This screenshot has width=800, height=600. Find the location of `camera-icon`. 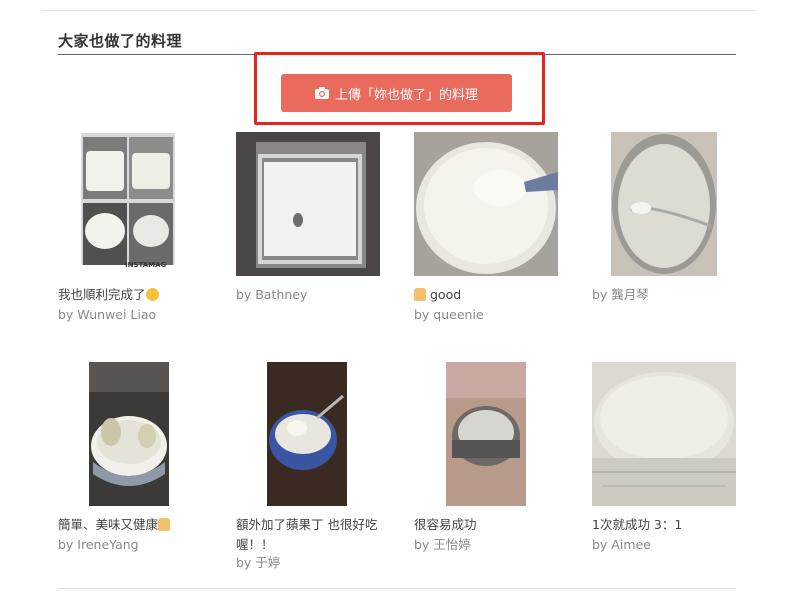

camera-icon is located at coordinates (321, 93).